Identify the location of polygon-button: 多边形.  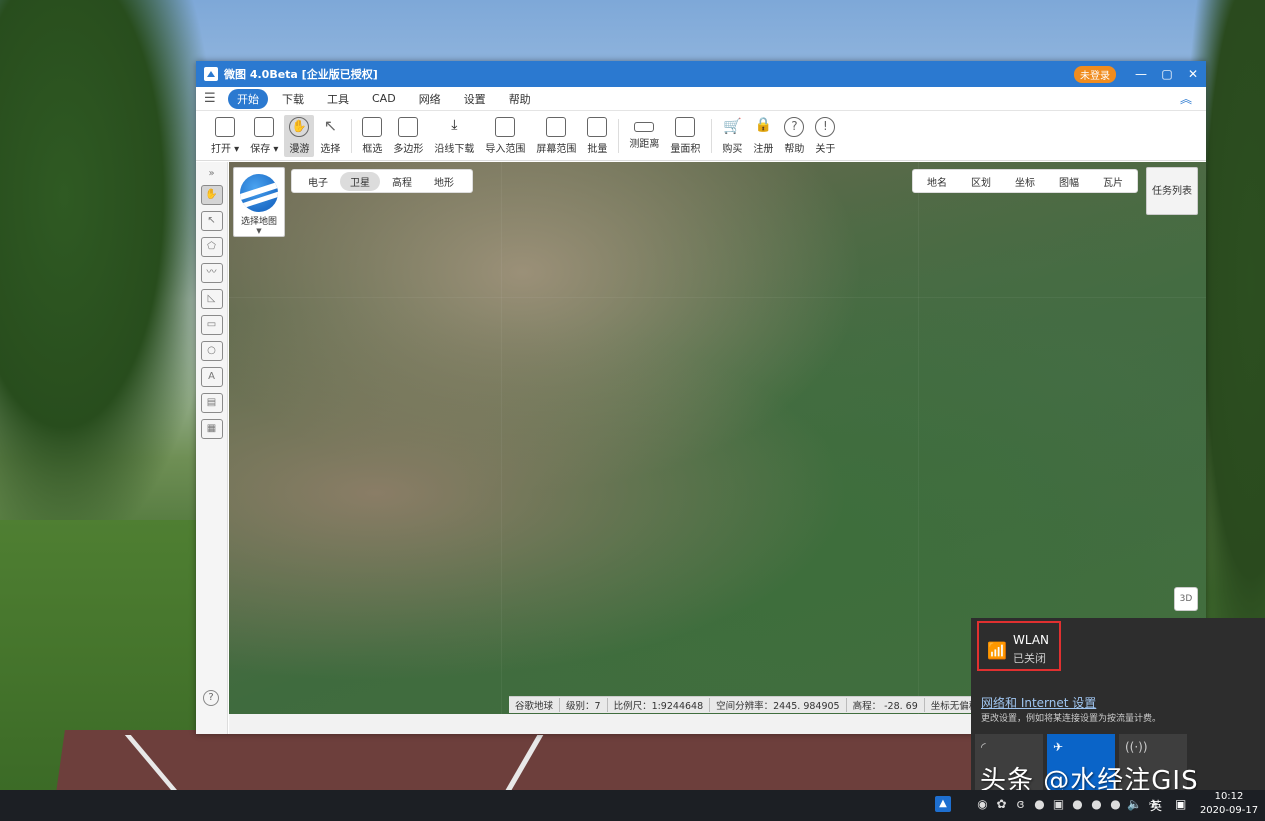
(408, 136).